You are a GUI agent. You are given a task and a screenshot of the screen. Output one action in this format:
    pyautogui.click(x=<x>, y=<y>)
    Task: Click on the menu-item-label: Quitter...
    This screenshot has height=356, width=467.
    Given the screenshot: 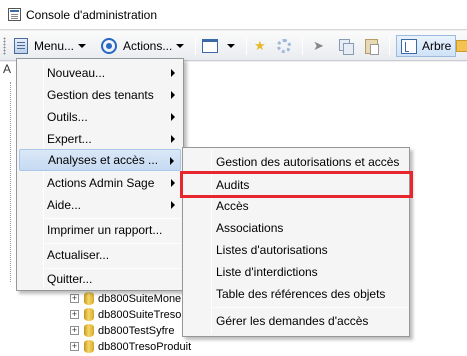 What is the action you would take?
    pyautogui.click(x=70, y=279)
    